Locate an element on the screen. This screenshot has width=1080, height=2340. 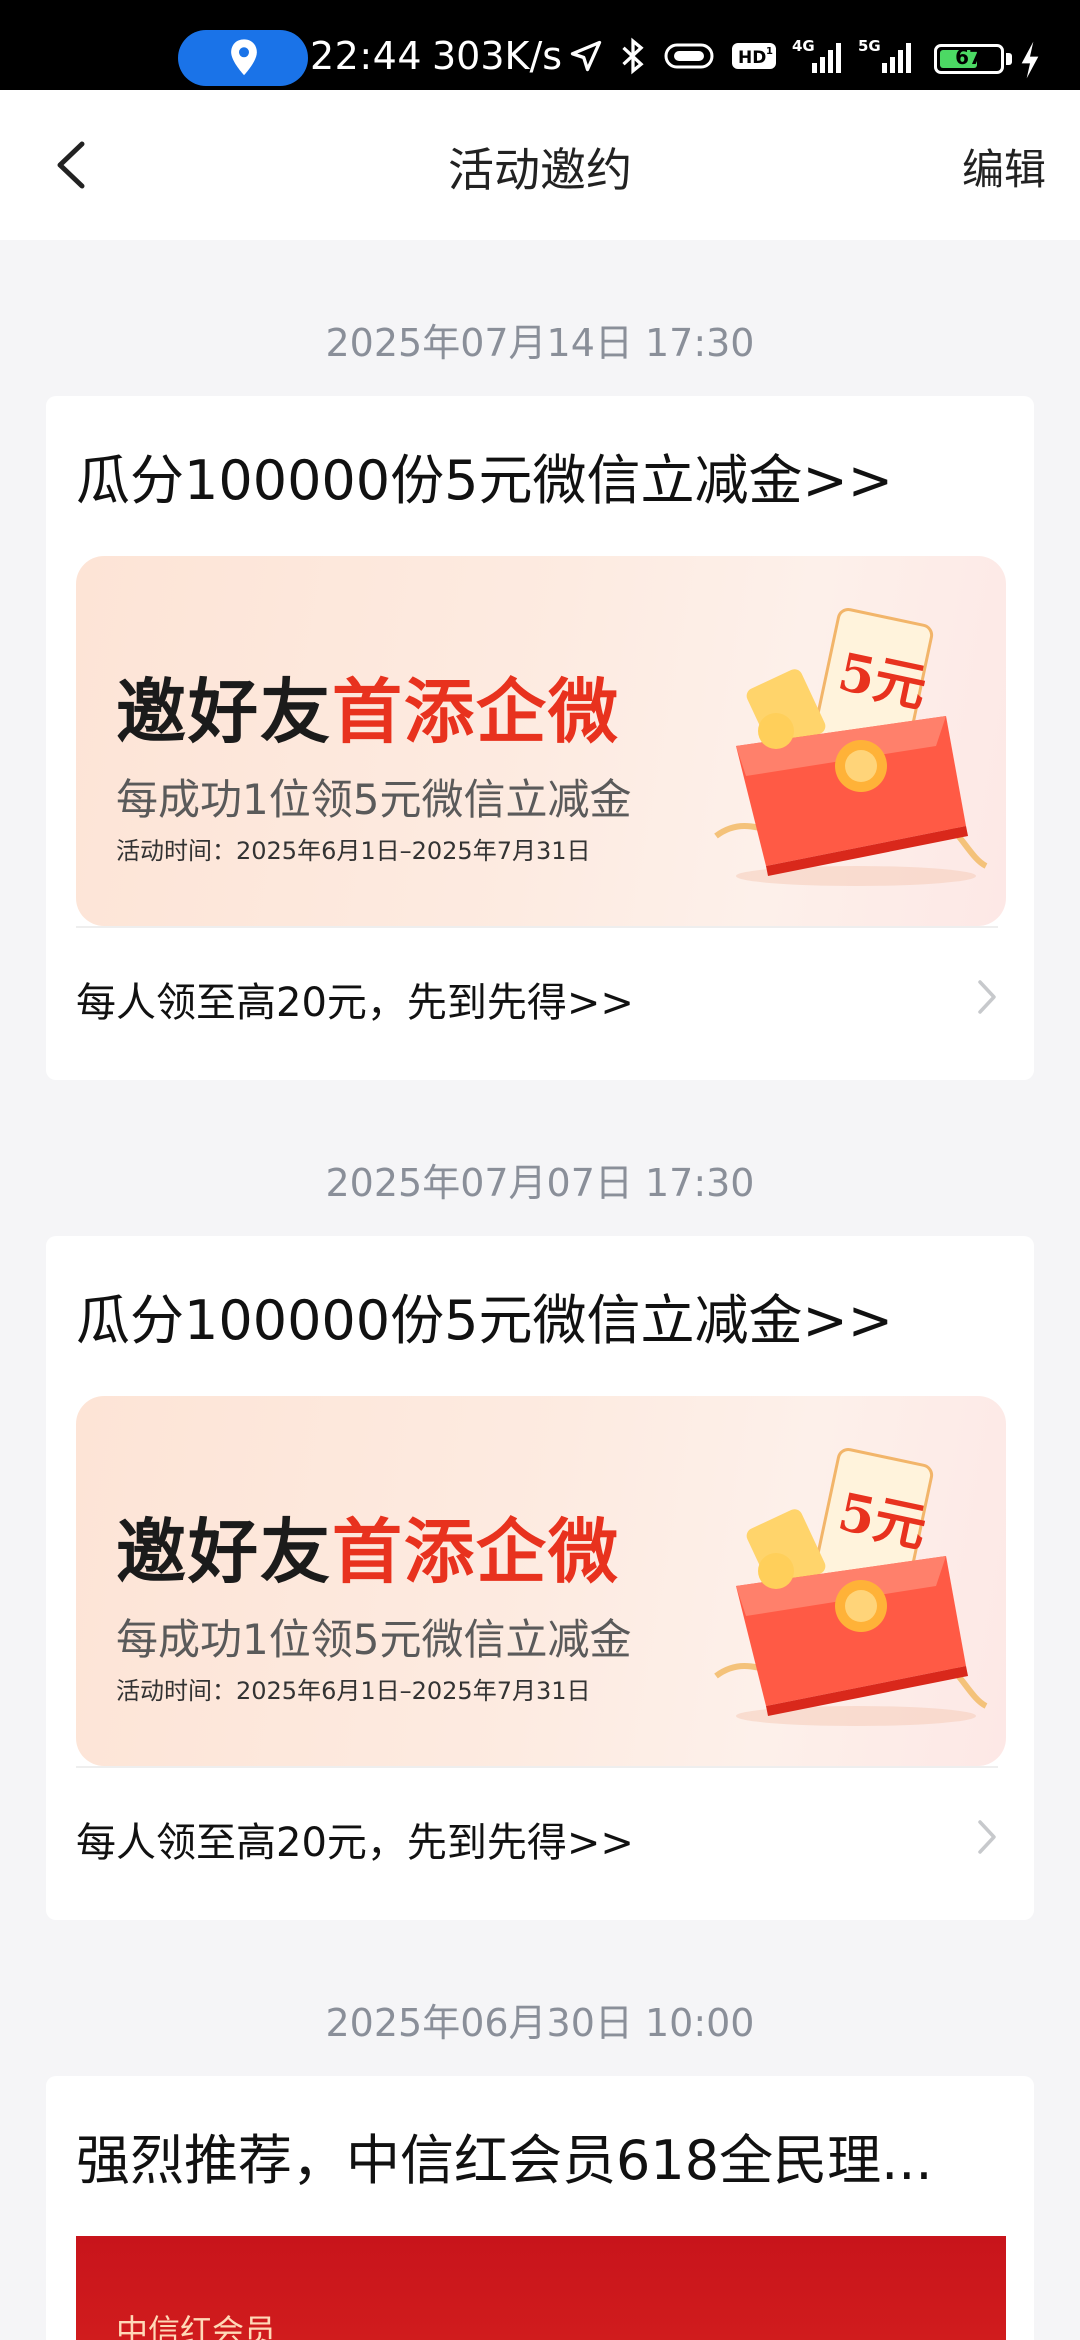
navigation-icon is located at coordinates (586, 56).